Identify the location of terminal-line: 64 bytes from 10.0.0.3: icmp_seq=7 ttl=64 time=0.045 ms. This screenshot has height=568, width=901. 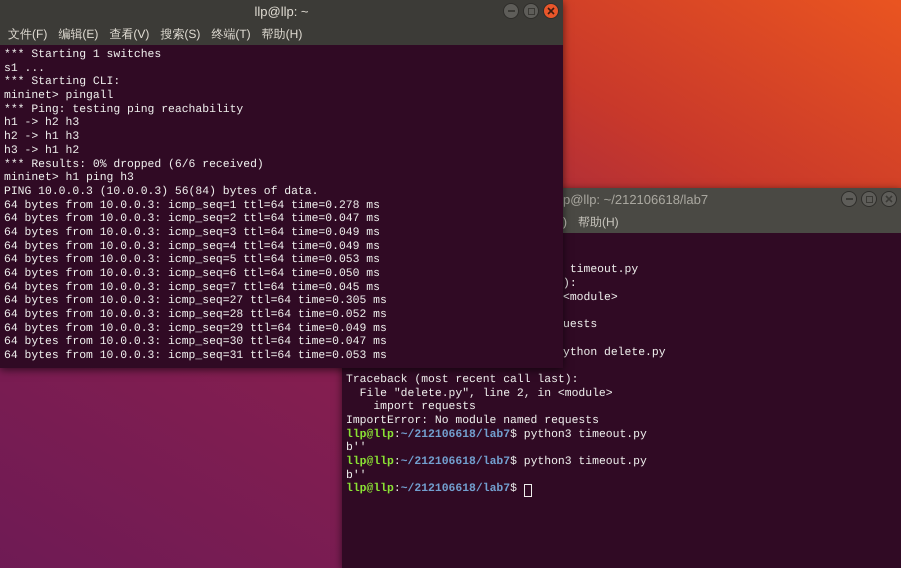
(192, 288).